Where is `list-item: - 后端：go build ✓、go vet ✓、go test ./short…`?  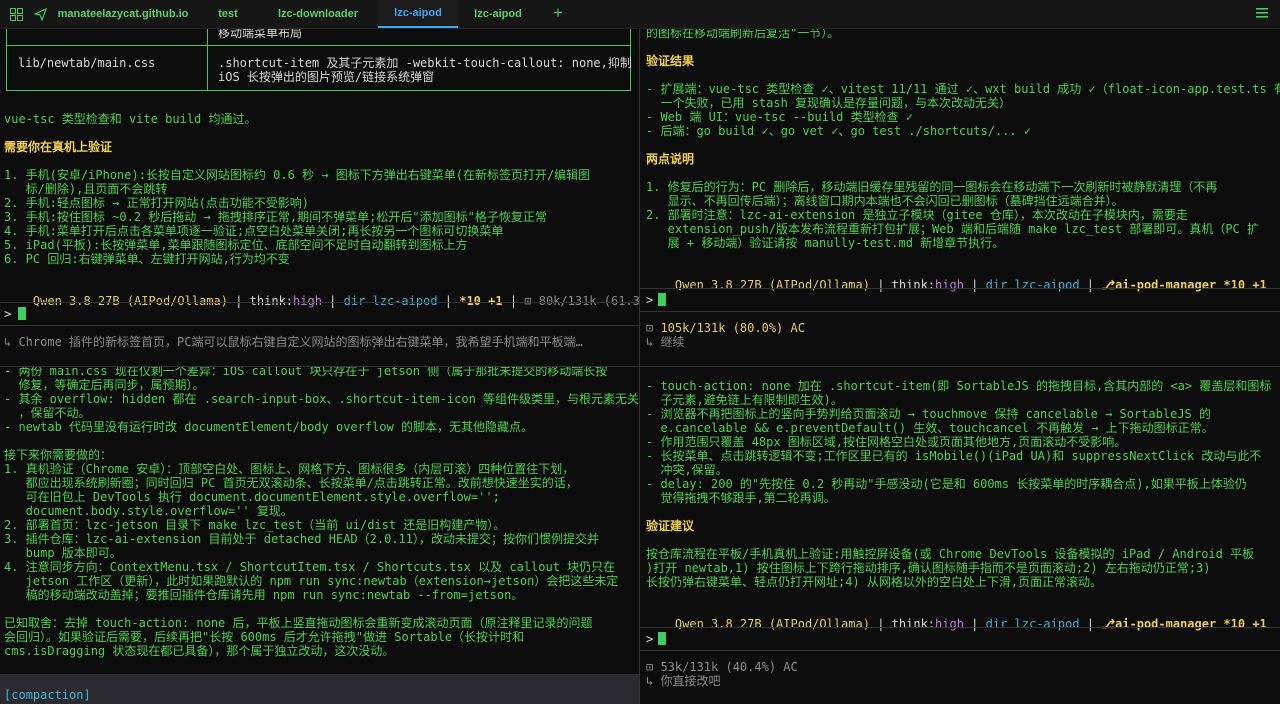
list-item: - 后端：go build ✓、go vet ✓、go test ./short… is located at coordinates (839, 131).